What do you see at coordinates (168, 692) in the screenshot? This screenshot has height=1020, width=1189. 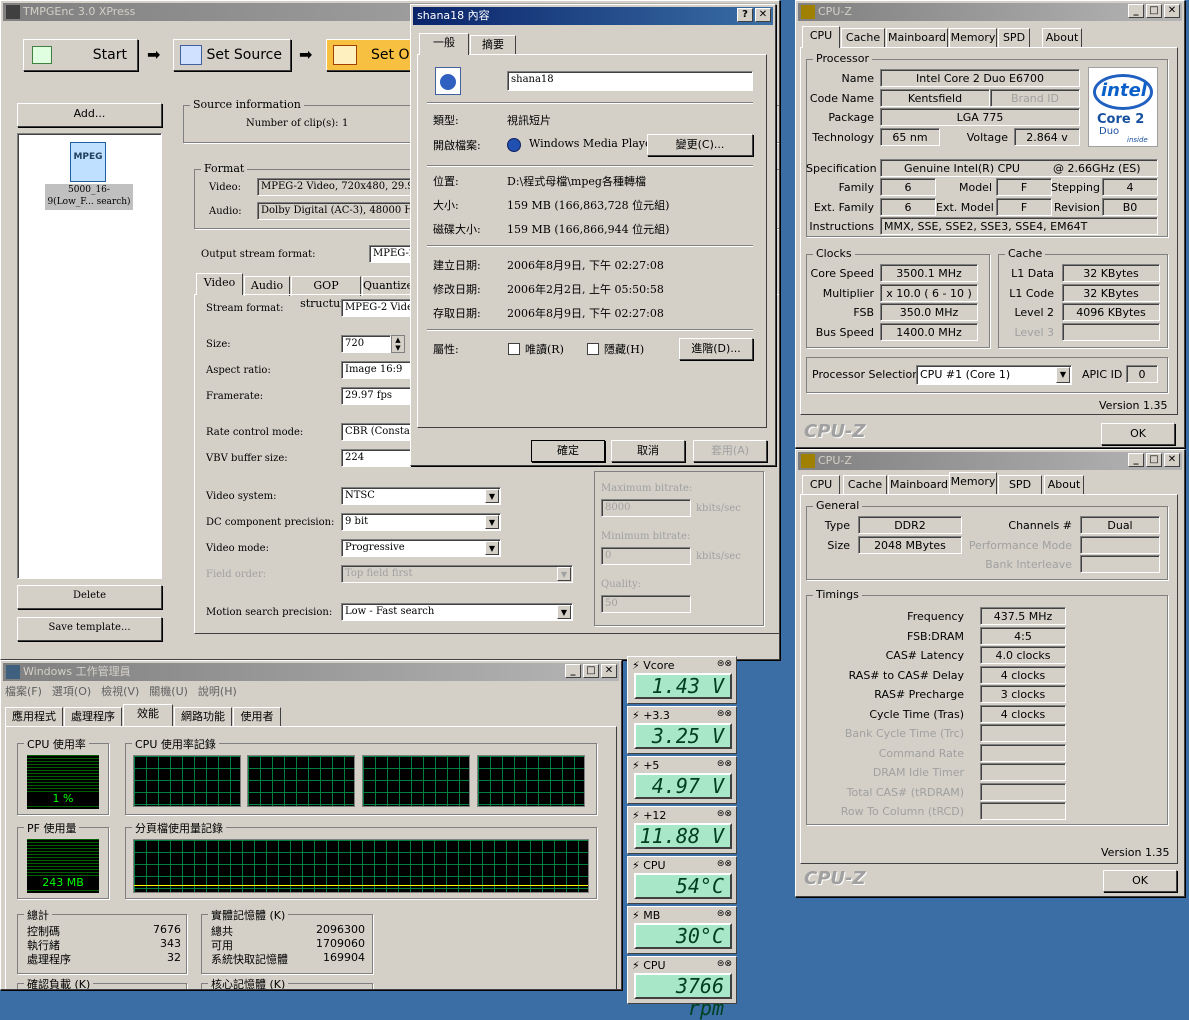 I see `menu-shutdown: 關機(U)` at bounding box center [168, 692].